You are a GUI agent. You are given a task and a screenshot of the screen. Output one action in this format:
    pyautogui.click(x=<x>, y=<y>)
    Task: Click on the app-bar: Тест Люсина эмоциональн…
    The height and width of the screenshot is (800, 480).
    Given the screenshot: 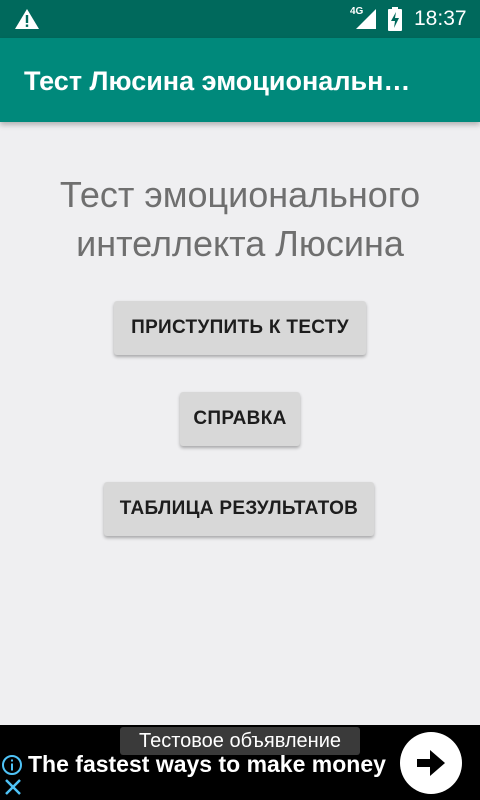 What is the action you would take?
    pyautogui.click(x=240, y=80)
    